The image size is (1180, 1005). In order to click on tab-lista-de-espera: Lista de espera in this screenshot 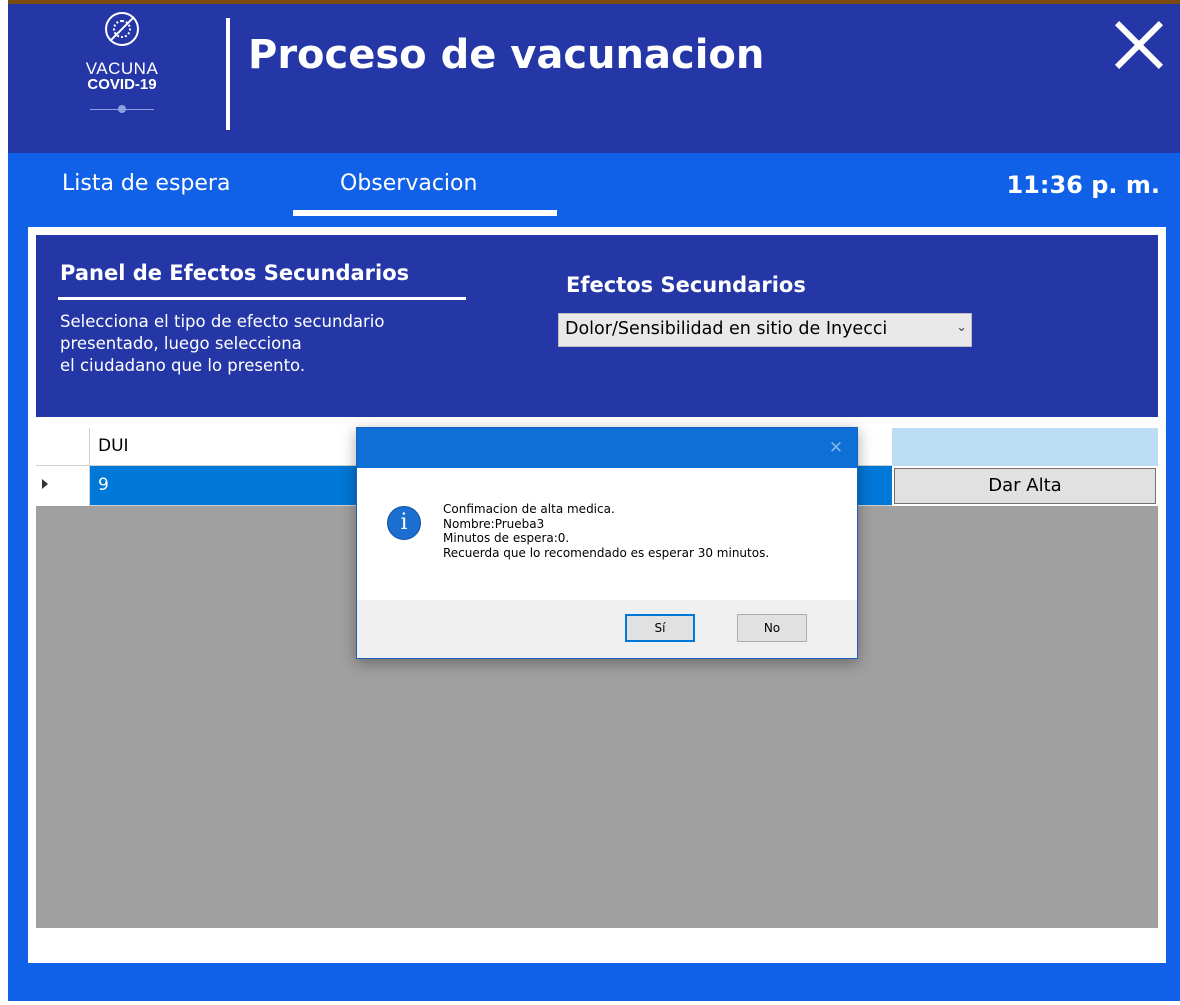, I will do `click(146, 183)`.